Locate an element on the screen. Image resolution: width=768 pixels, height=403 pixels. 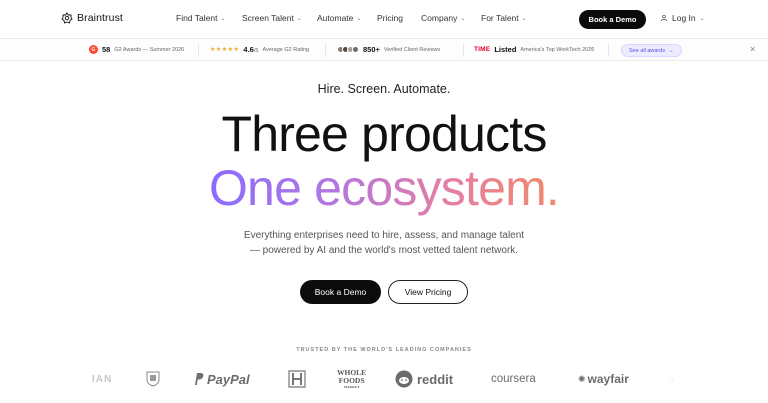
porsche-logo is located at coordinates (153, 379).